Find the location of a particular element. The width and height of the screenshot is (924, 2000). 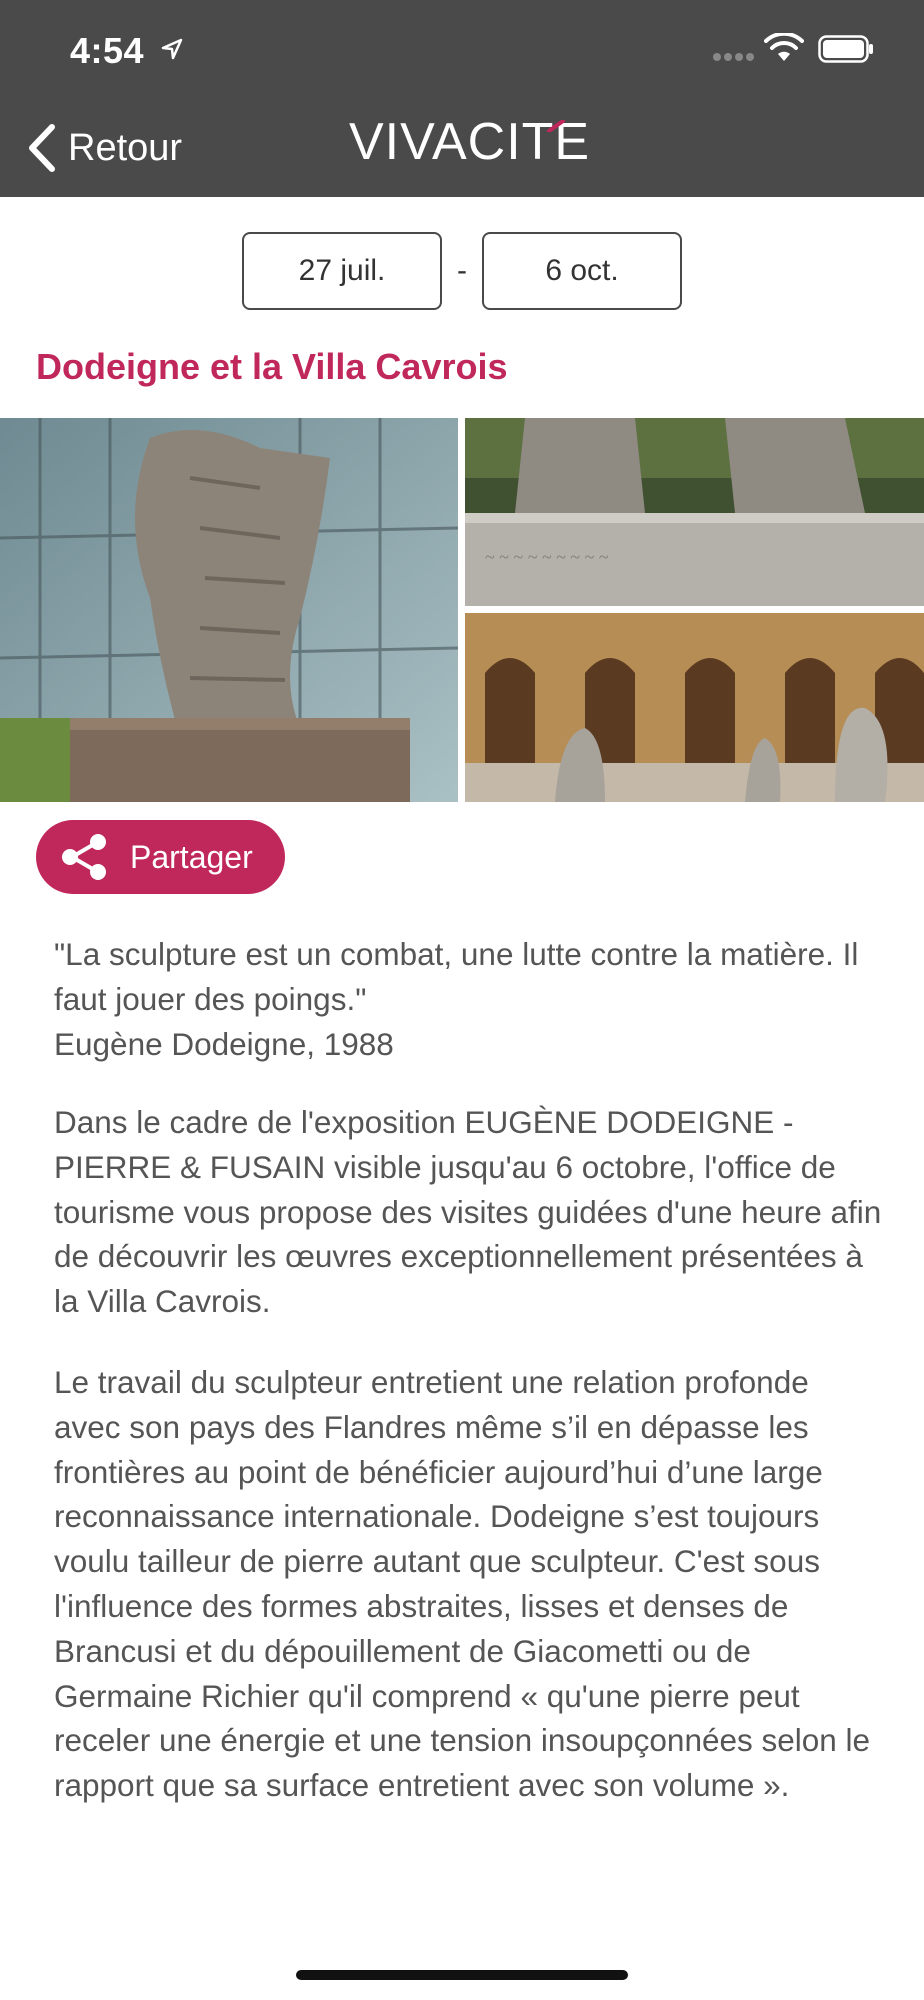

engraving: ~ ~ ~ ~ ~ ~ ~ ~ ~ is located at coordinates (547, 557).